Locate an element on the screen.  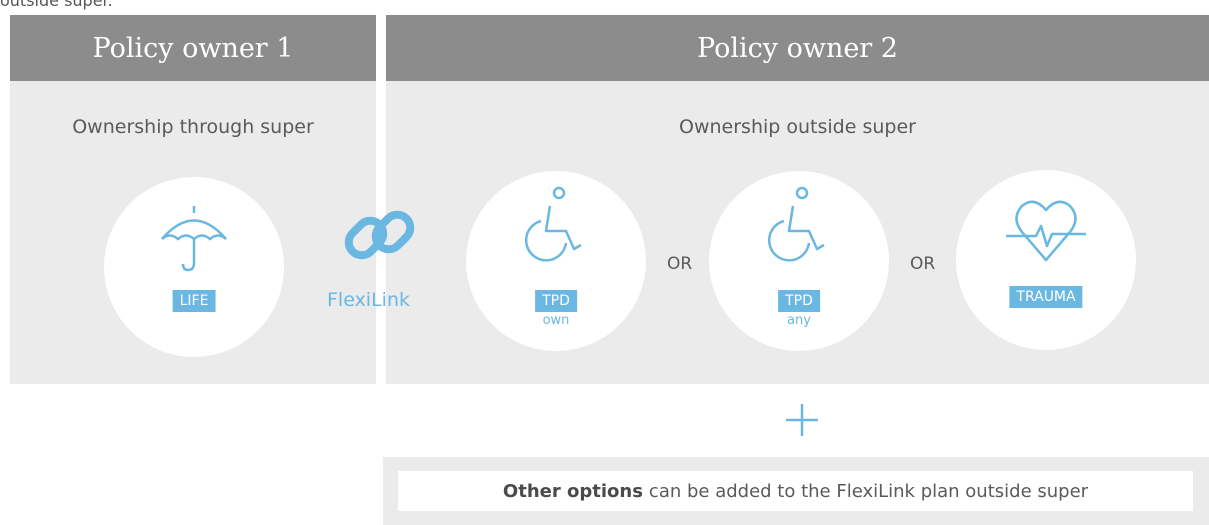
cover-subtag: any is located at coordinates (799, 320).